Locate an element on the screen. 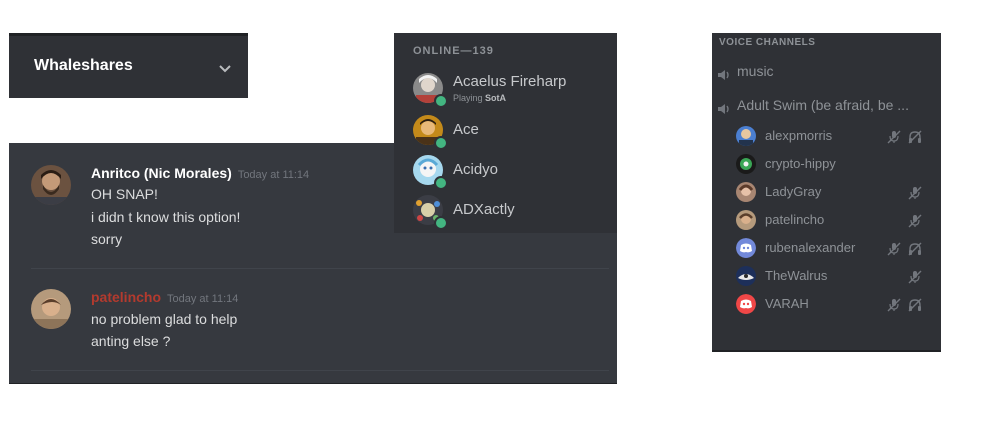 This screenshot has height=435, width=996. server-header: Whaleshares is located at coordinates (128, 65).